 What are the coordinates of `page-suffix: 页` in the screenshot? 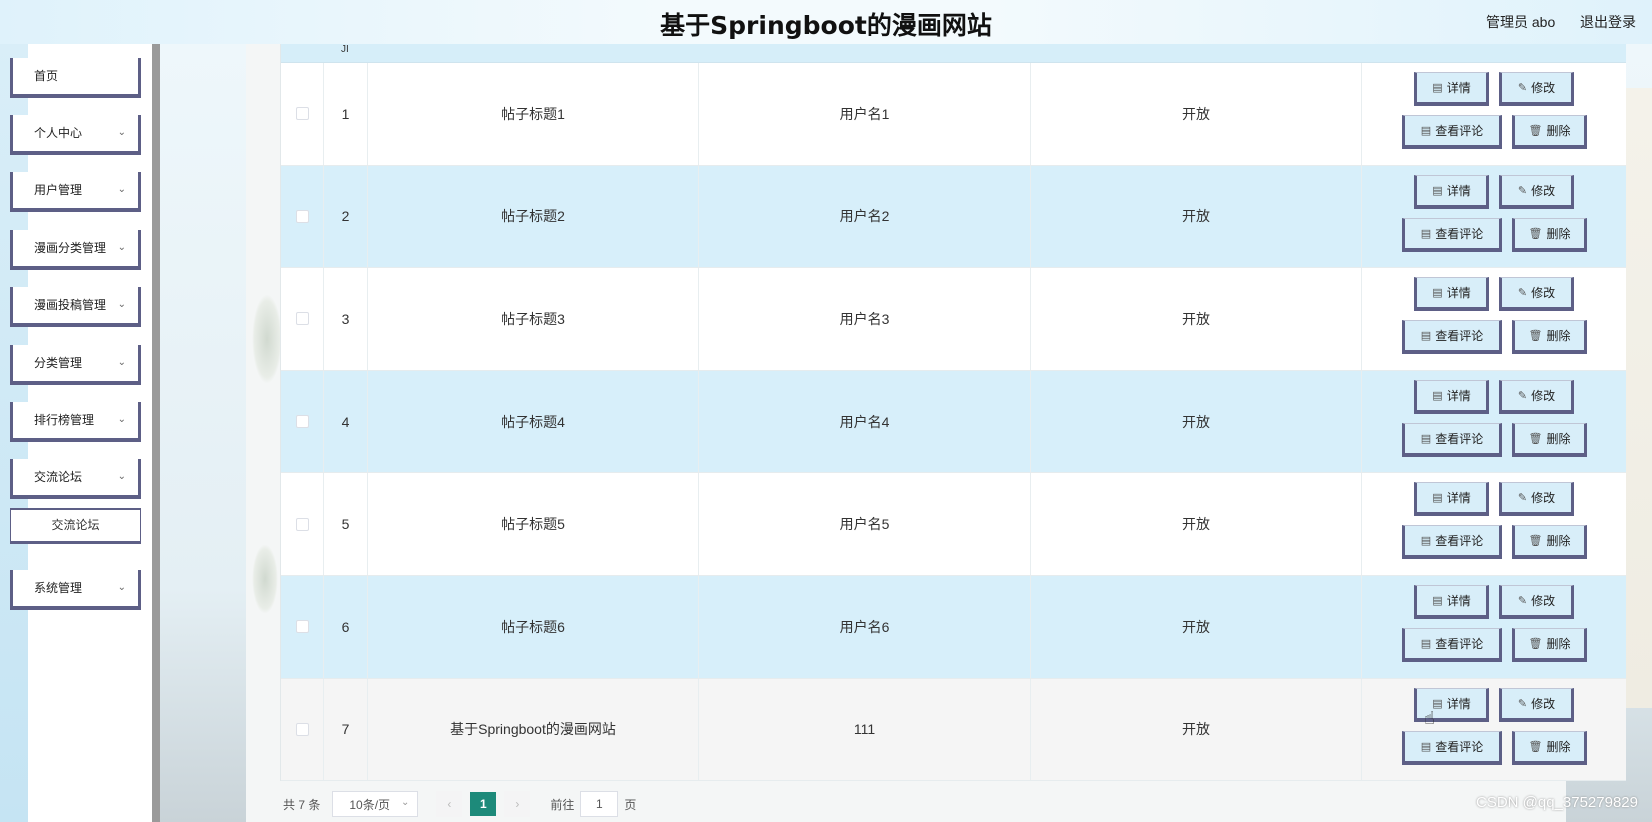 It's located at (630, 804).